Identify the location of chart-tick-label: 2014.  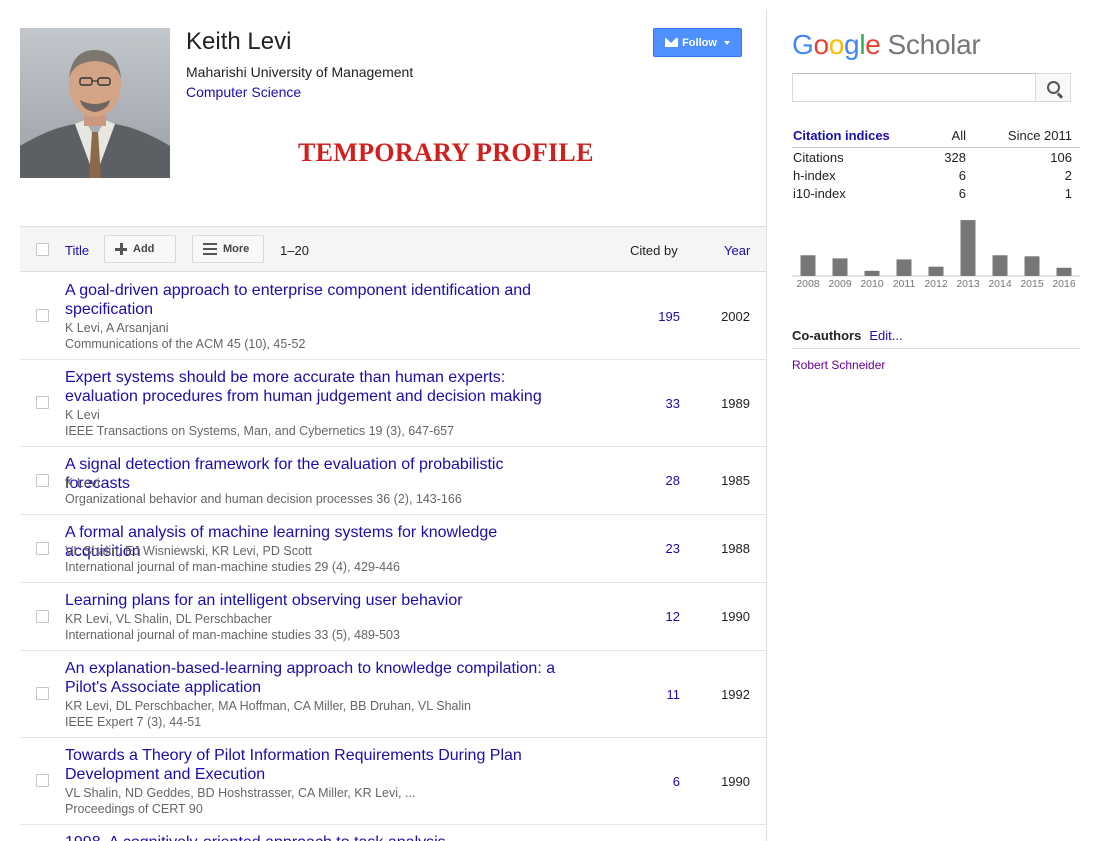
(1000, 284).